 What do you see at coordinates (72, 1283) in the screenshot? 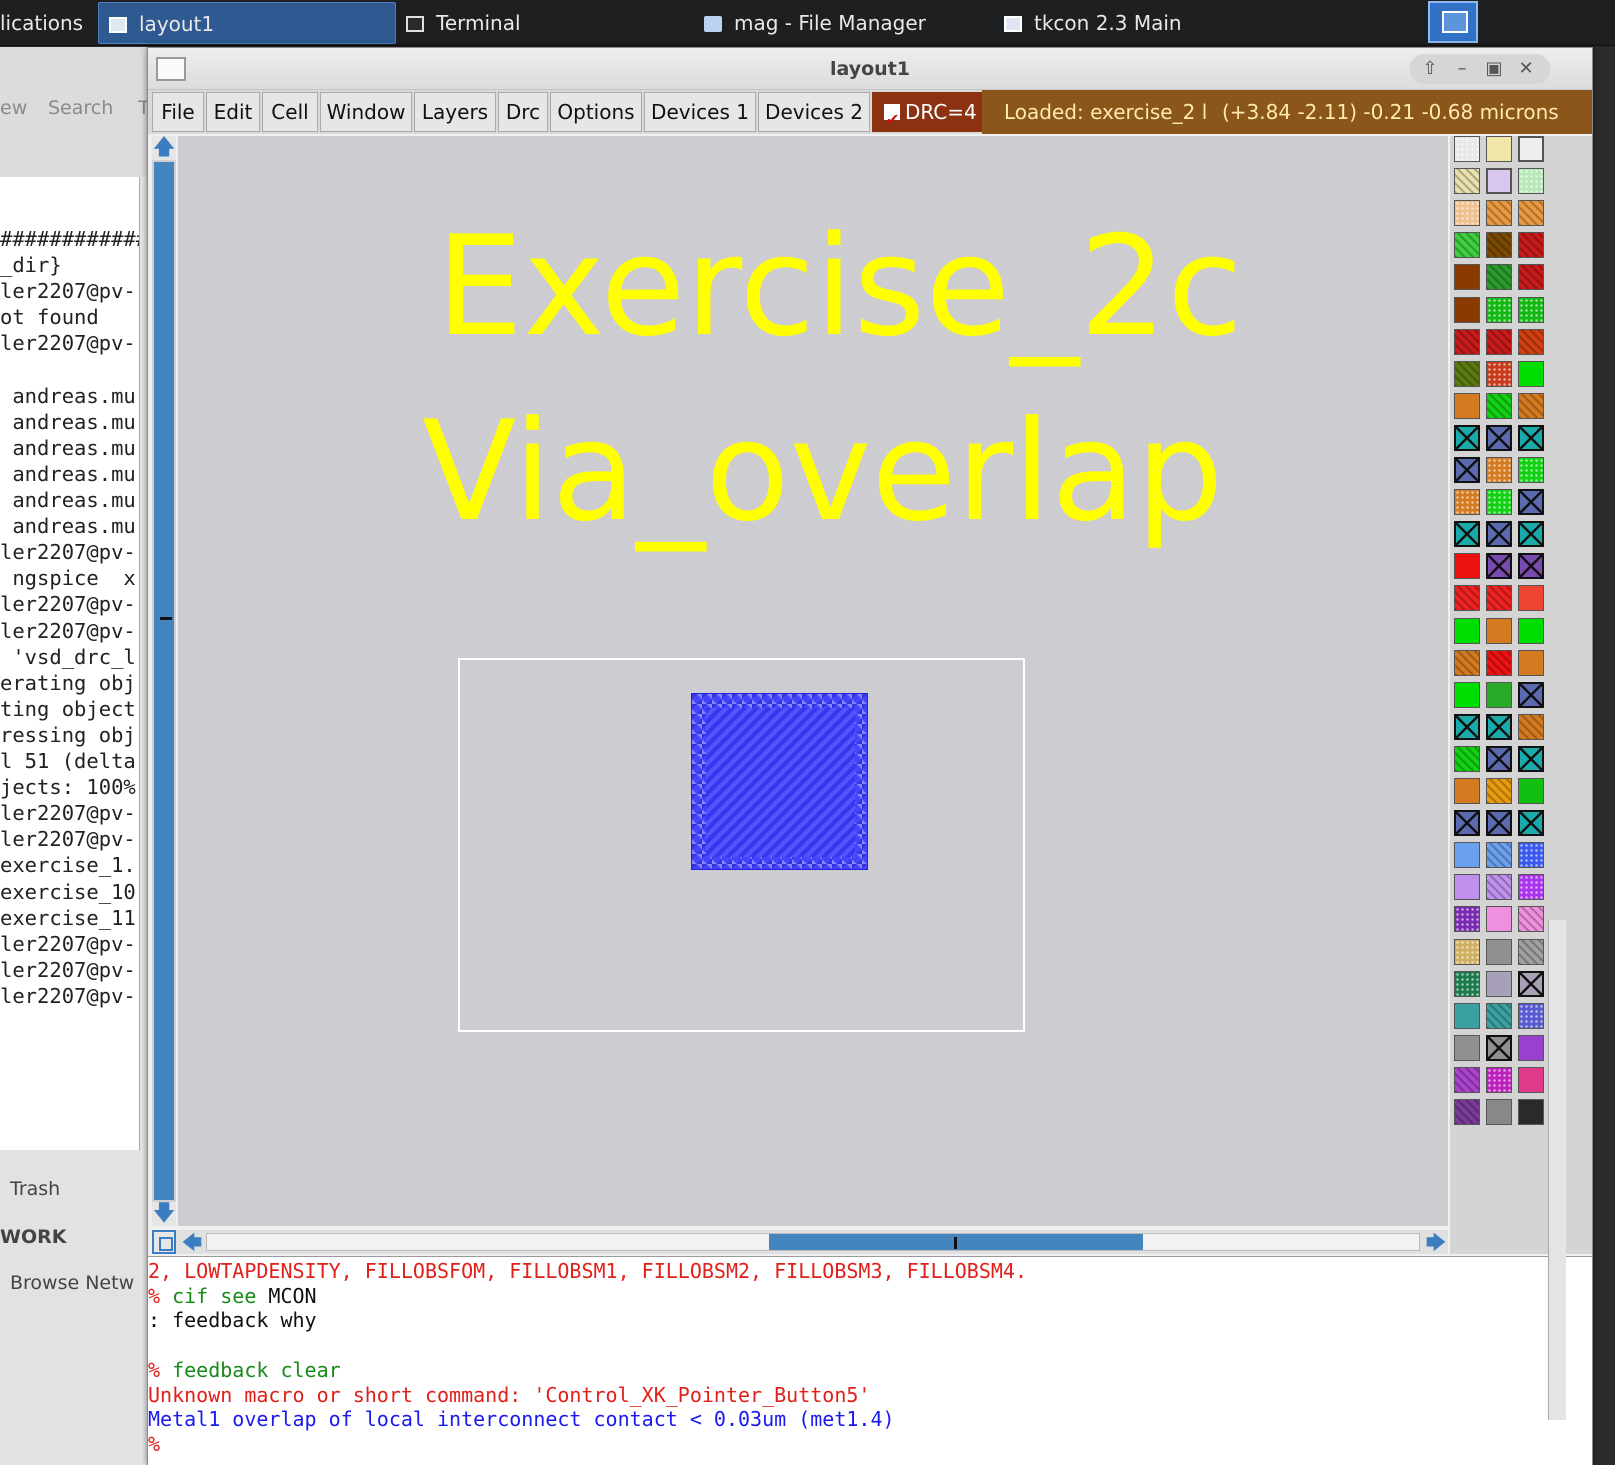
I see `sidebar-item-browse-network: Browse Netw` at bounding box center [72, 1283].